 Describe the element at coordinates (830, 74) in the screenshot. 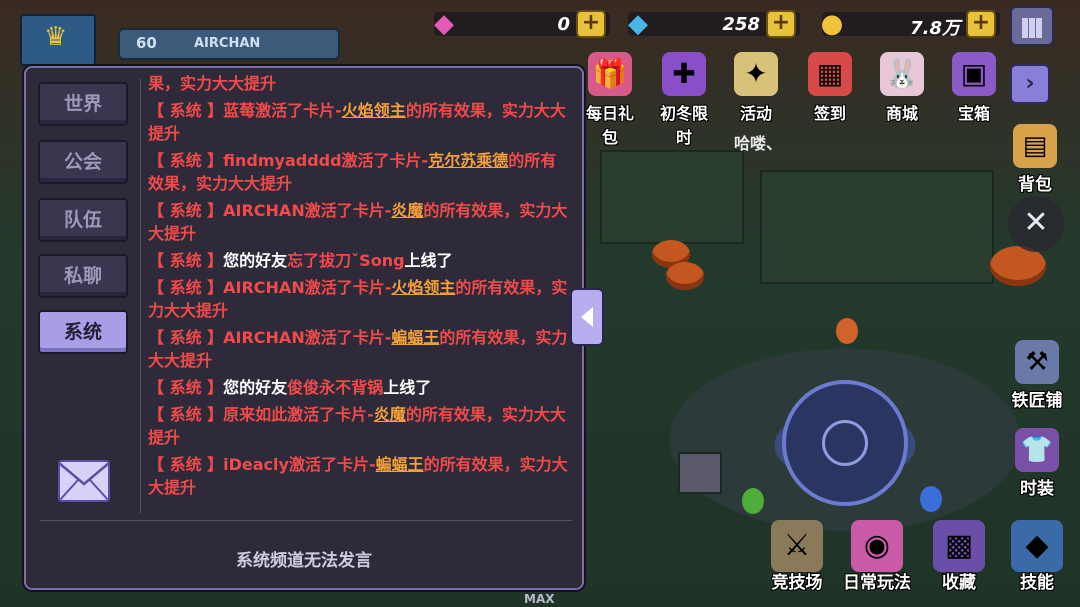

I see `signin-icon: ▦` at that location.